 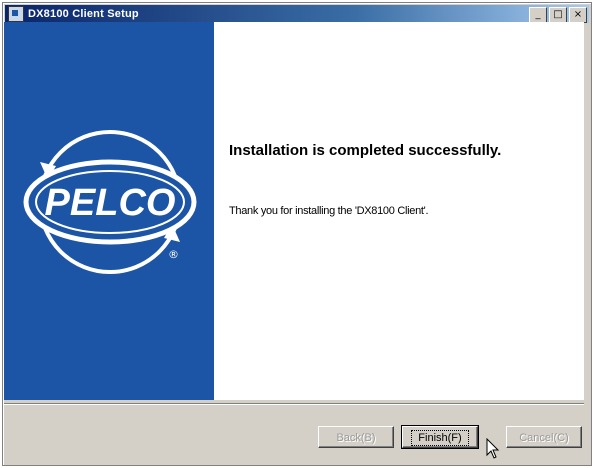 I want to click on maximize-button: □, so click(x=558, y=15).